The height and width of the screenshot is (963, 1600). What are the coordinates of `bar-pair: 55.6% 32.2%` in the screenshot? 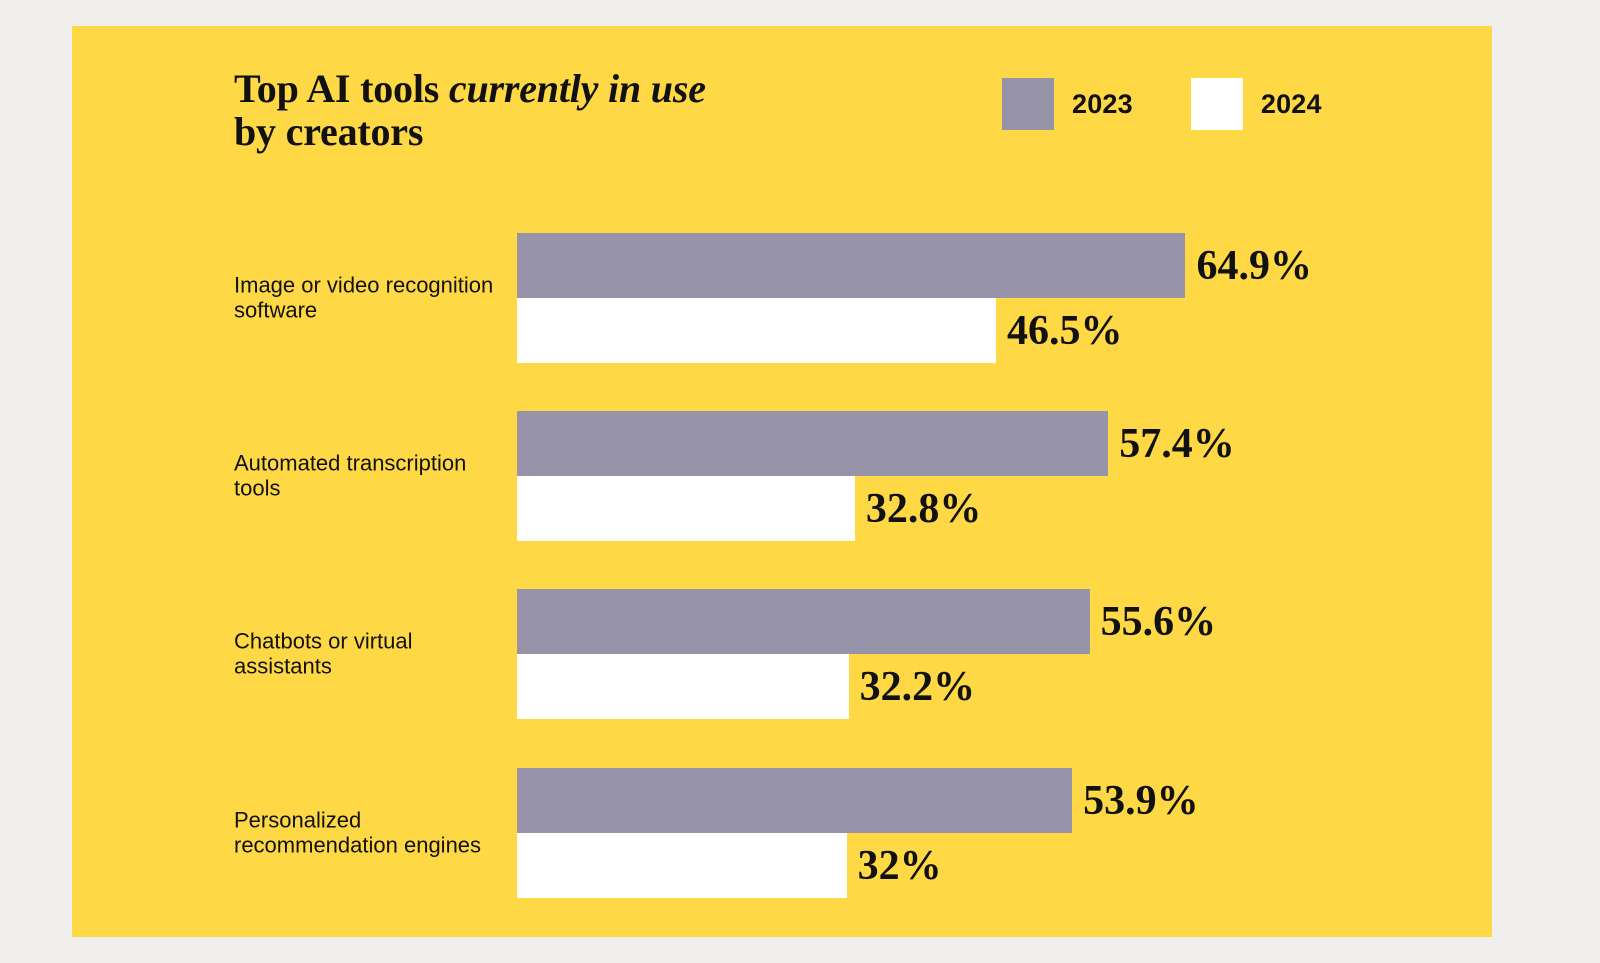 It's located at (1004, 654).